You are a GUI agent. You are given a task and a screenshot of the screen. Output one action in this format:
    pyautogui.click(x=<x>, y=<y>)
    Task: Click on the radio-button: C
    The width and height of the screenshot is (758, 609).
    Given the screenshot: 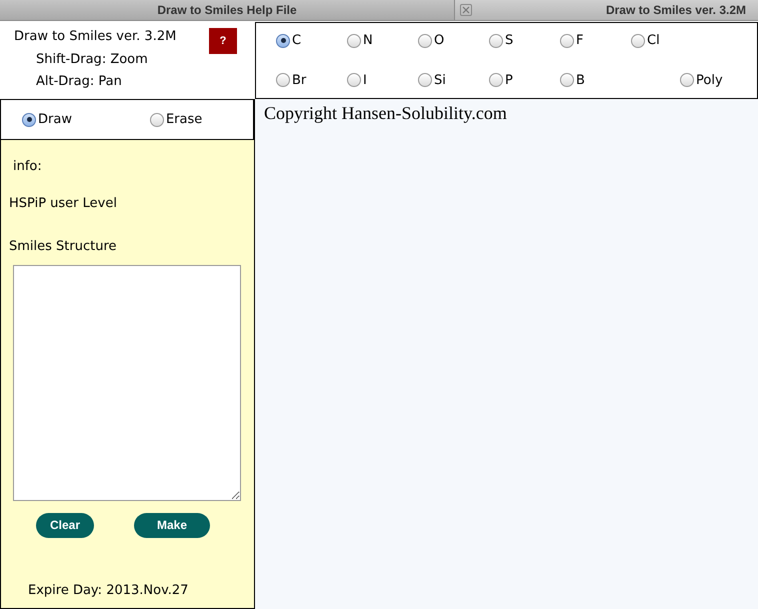 What is the action you would take?
    pyautogui.click(x=311, y=40)
    